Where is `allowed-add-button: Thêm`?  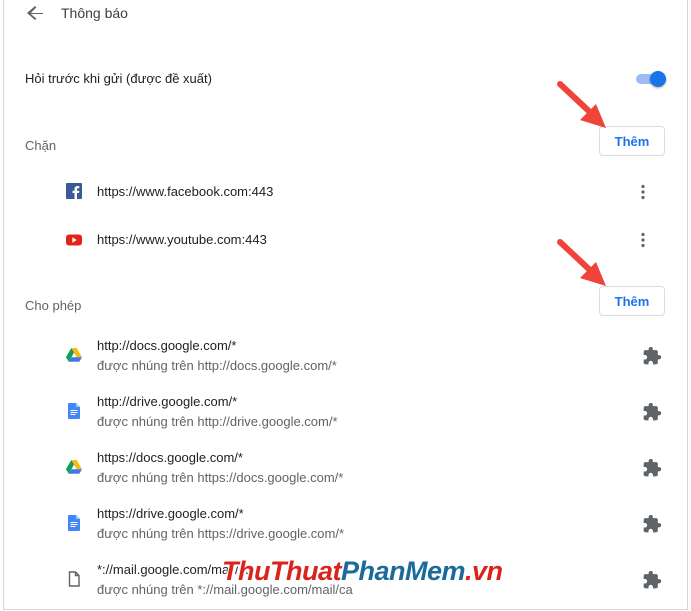 allowed-add-button: Thêm is located at coordinates (632, 301).